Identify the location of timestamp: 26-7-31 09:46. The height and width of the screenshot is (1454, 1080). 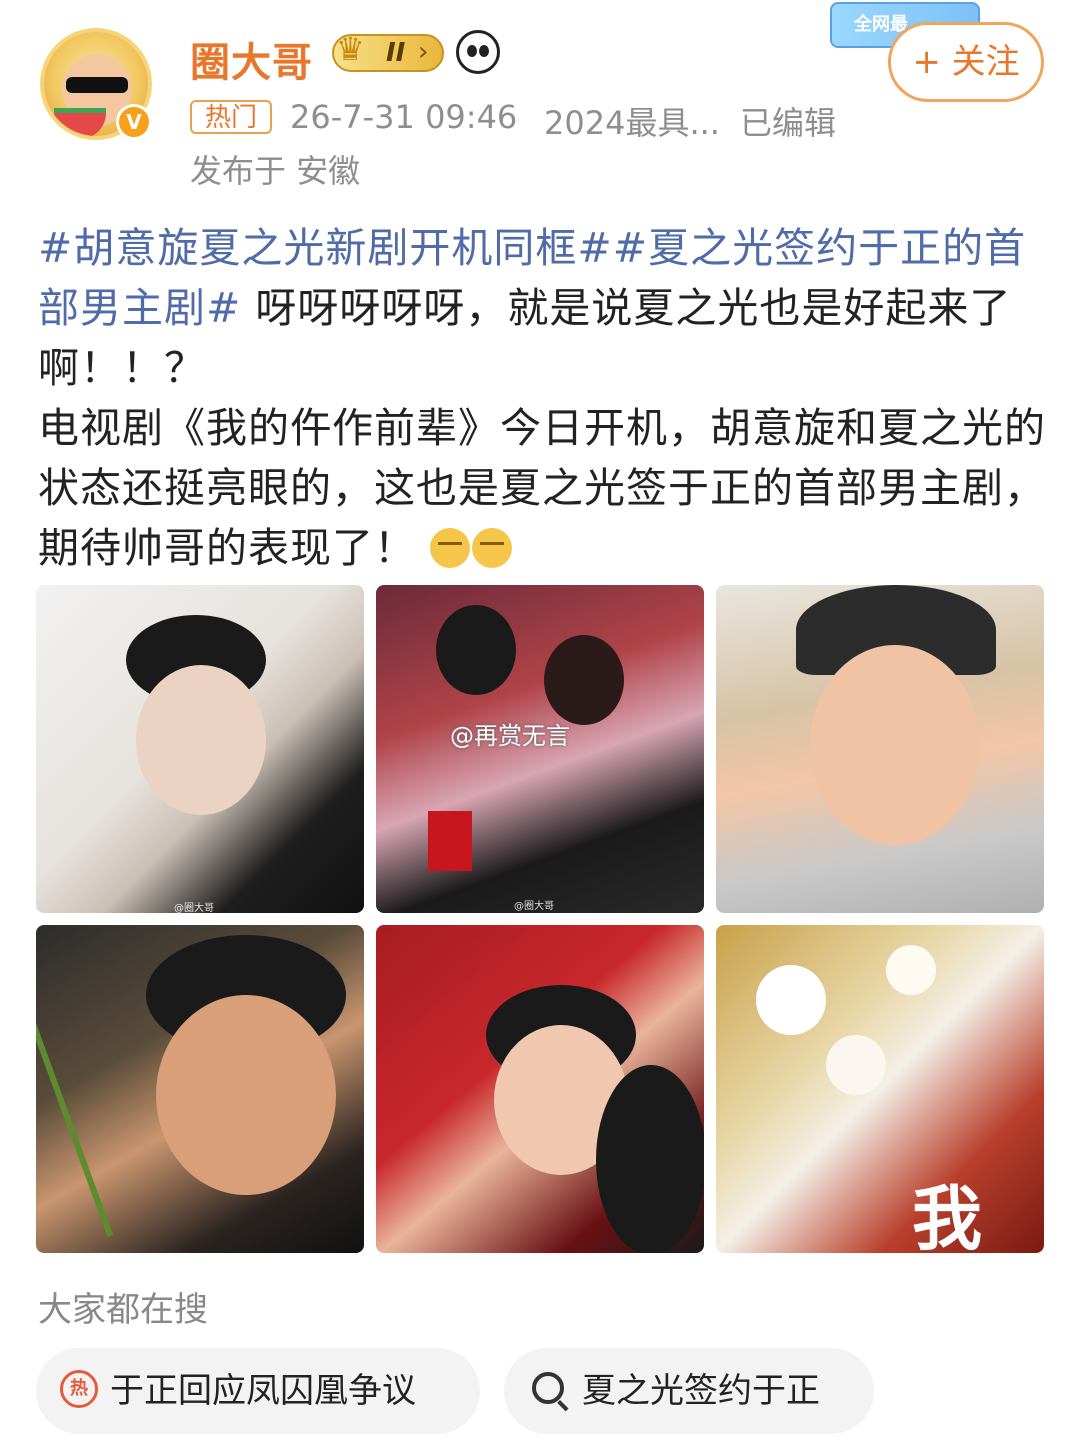
(404, 117).